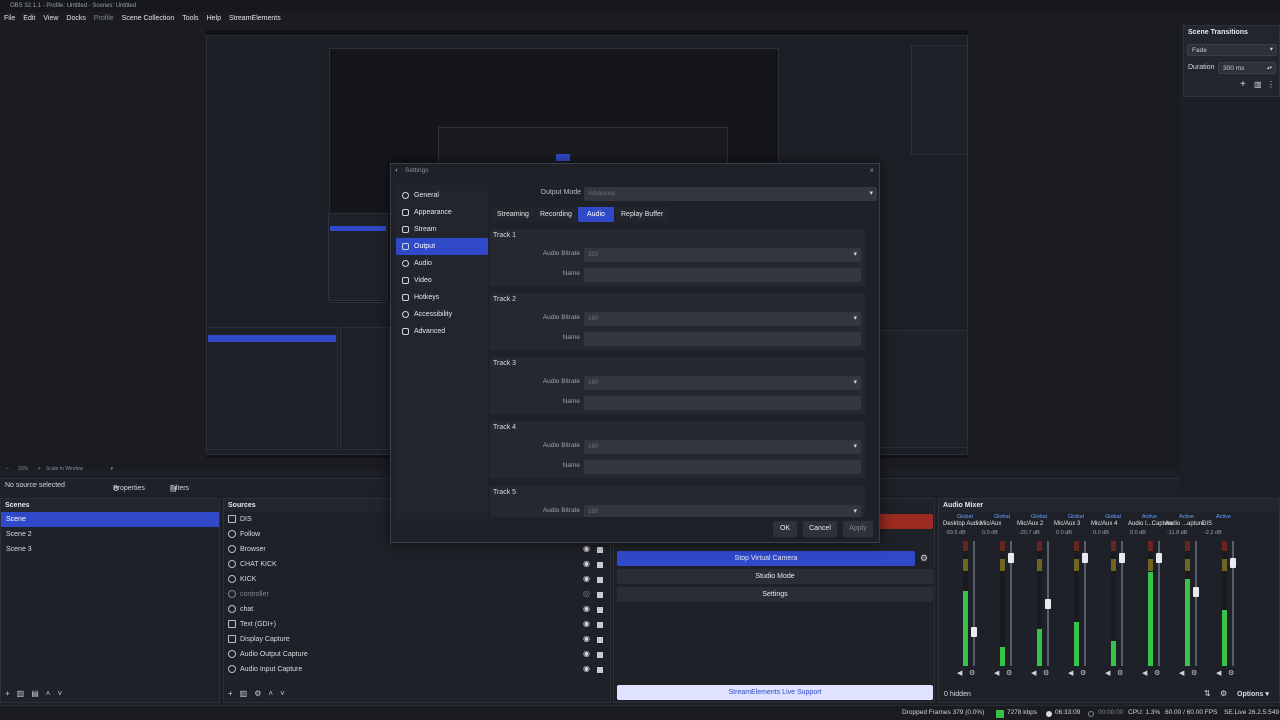 Image resolution: width=1280 pixels, height=720 pixels. What do you see at coordinates (417, 594) in the screenshot?
I see `source-item: controller` at bounding box center [417, 594].